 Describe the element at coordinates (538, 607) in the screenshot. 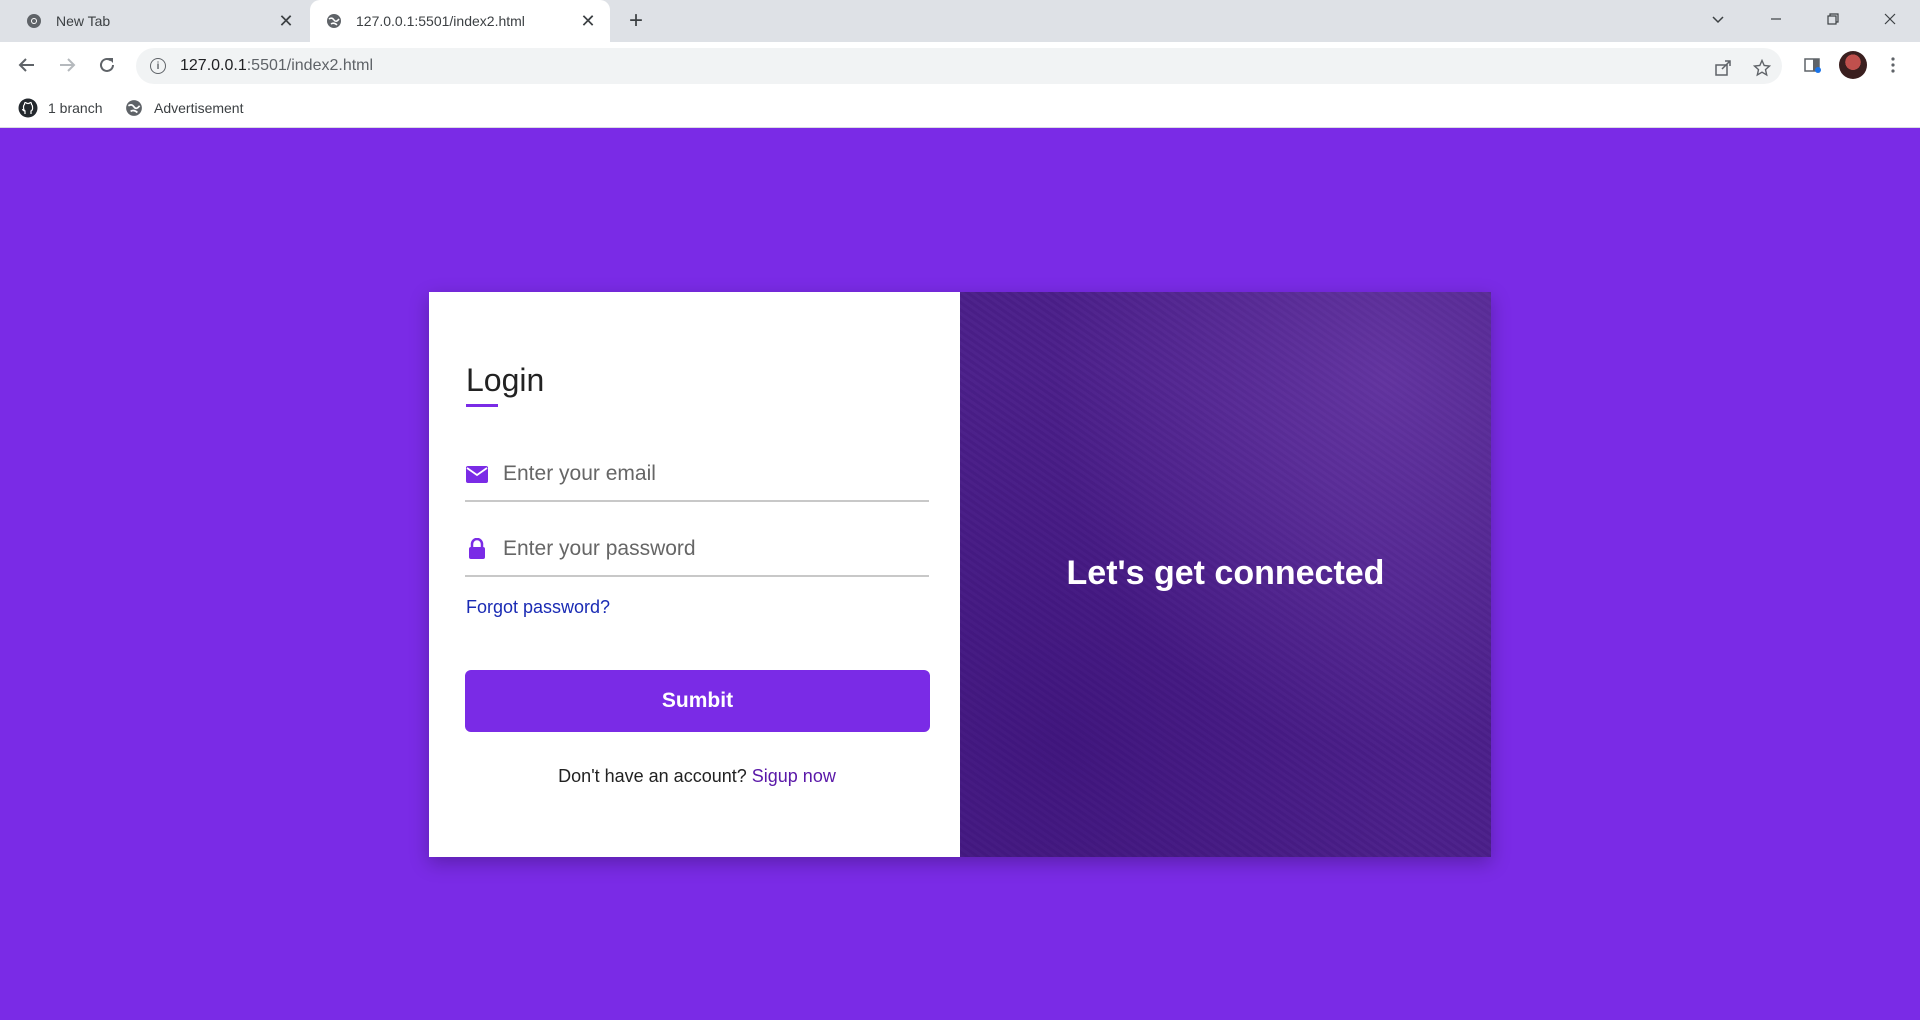

I see `forgot-password-link: Forgot password?` at that location.